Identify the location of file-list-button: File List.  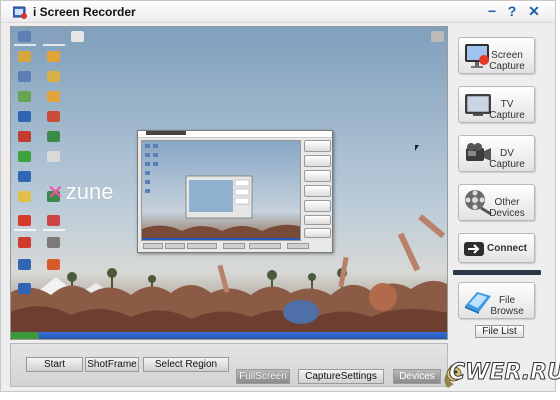
(499, 331).